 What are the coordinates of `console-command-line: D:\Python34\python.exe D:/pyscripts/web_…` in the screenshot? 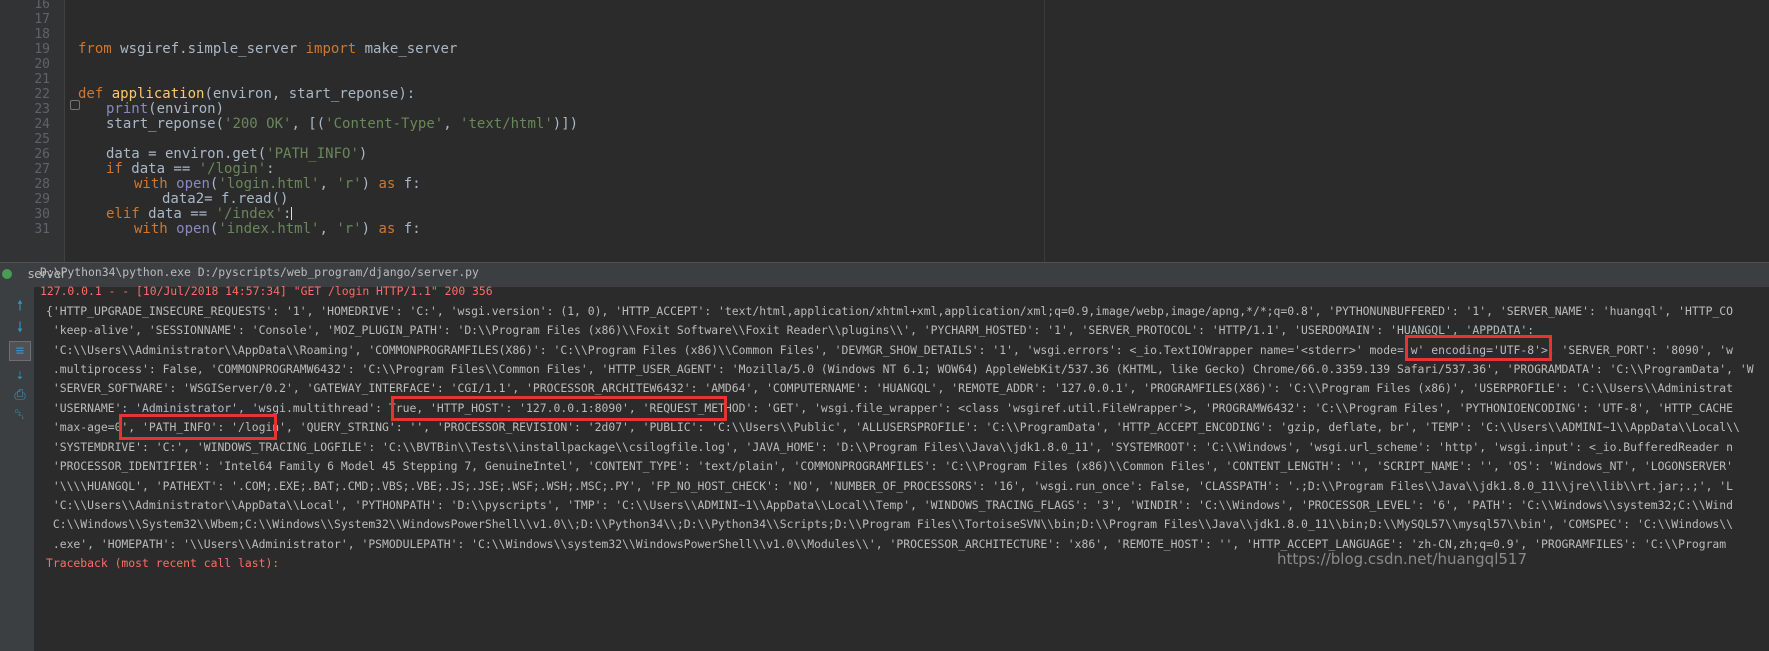 It's located at (259, 272).